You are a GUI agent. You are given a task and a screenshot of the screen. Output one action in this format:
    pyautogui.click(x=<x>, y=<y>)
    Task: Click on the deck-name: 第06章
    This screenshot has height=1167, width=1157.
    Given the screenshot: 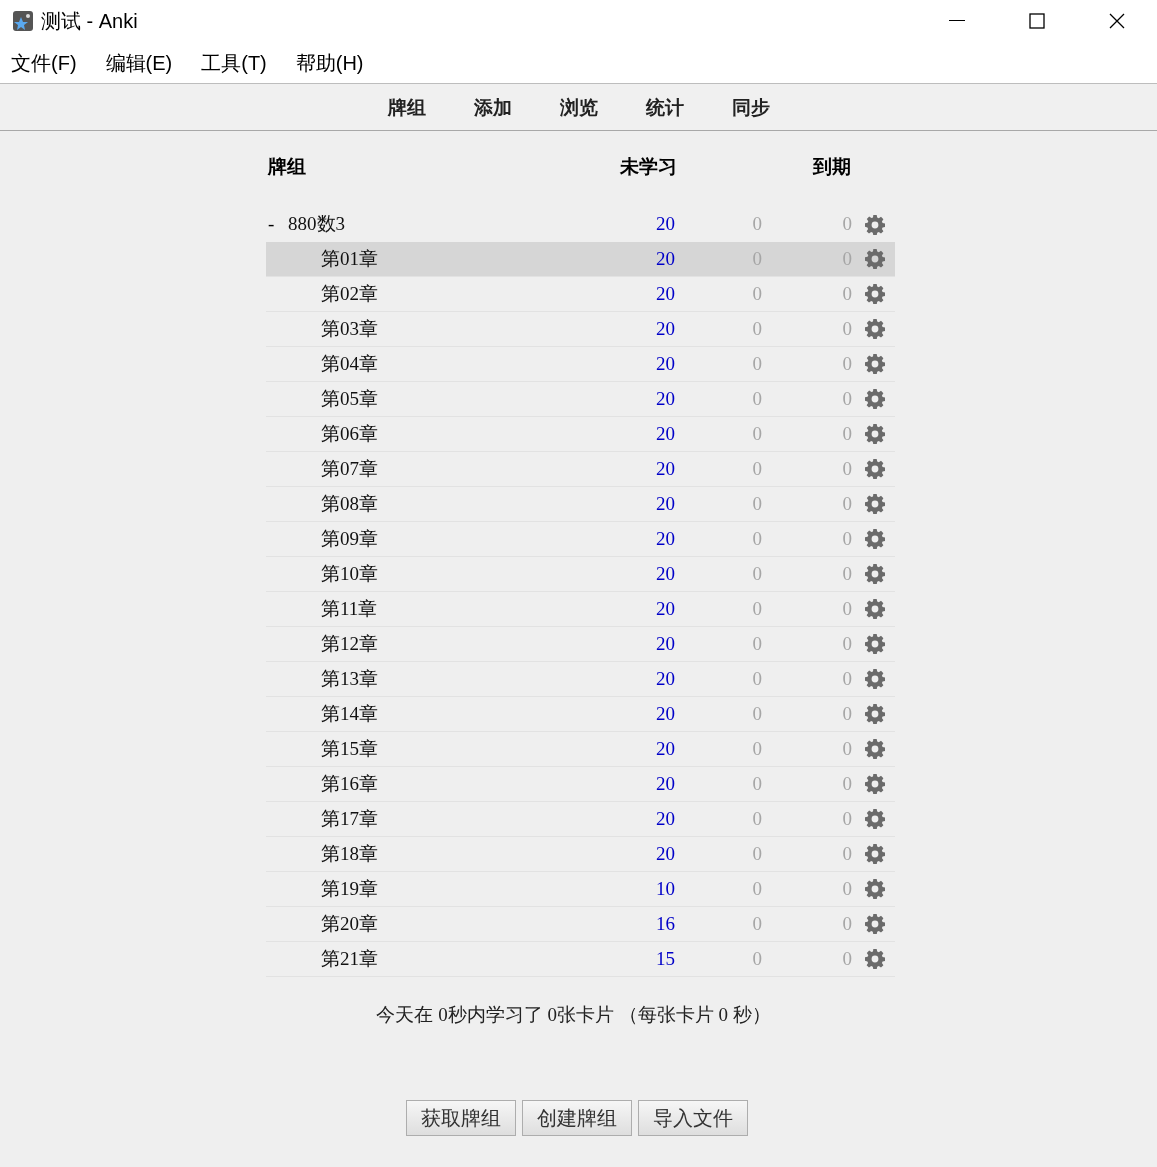 What is the action you would take?
    pyautogui.click(x=349, y=434)
    